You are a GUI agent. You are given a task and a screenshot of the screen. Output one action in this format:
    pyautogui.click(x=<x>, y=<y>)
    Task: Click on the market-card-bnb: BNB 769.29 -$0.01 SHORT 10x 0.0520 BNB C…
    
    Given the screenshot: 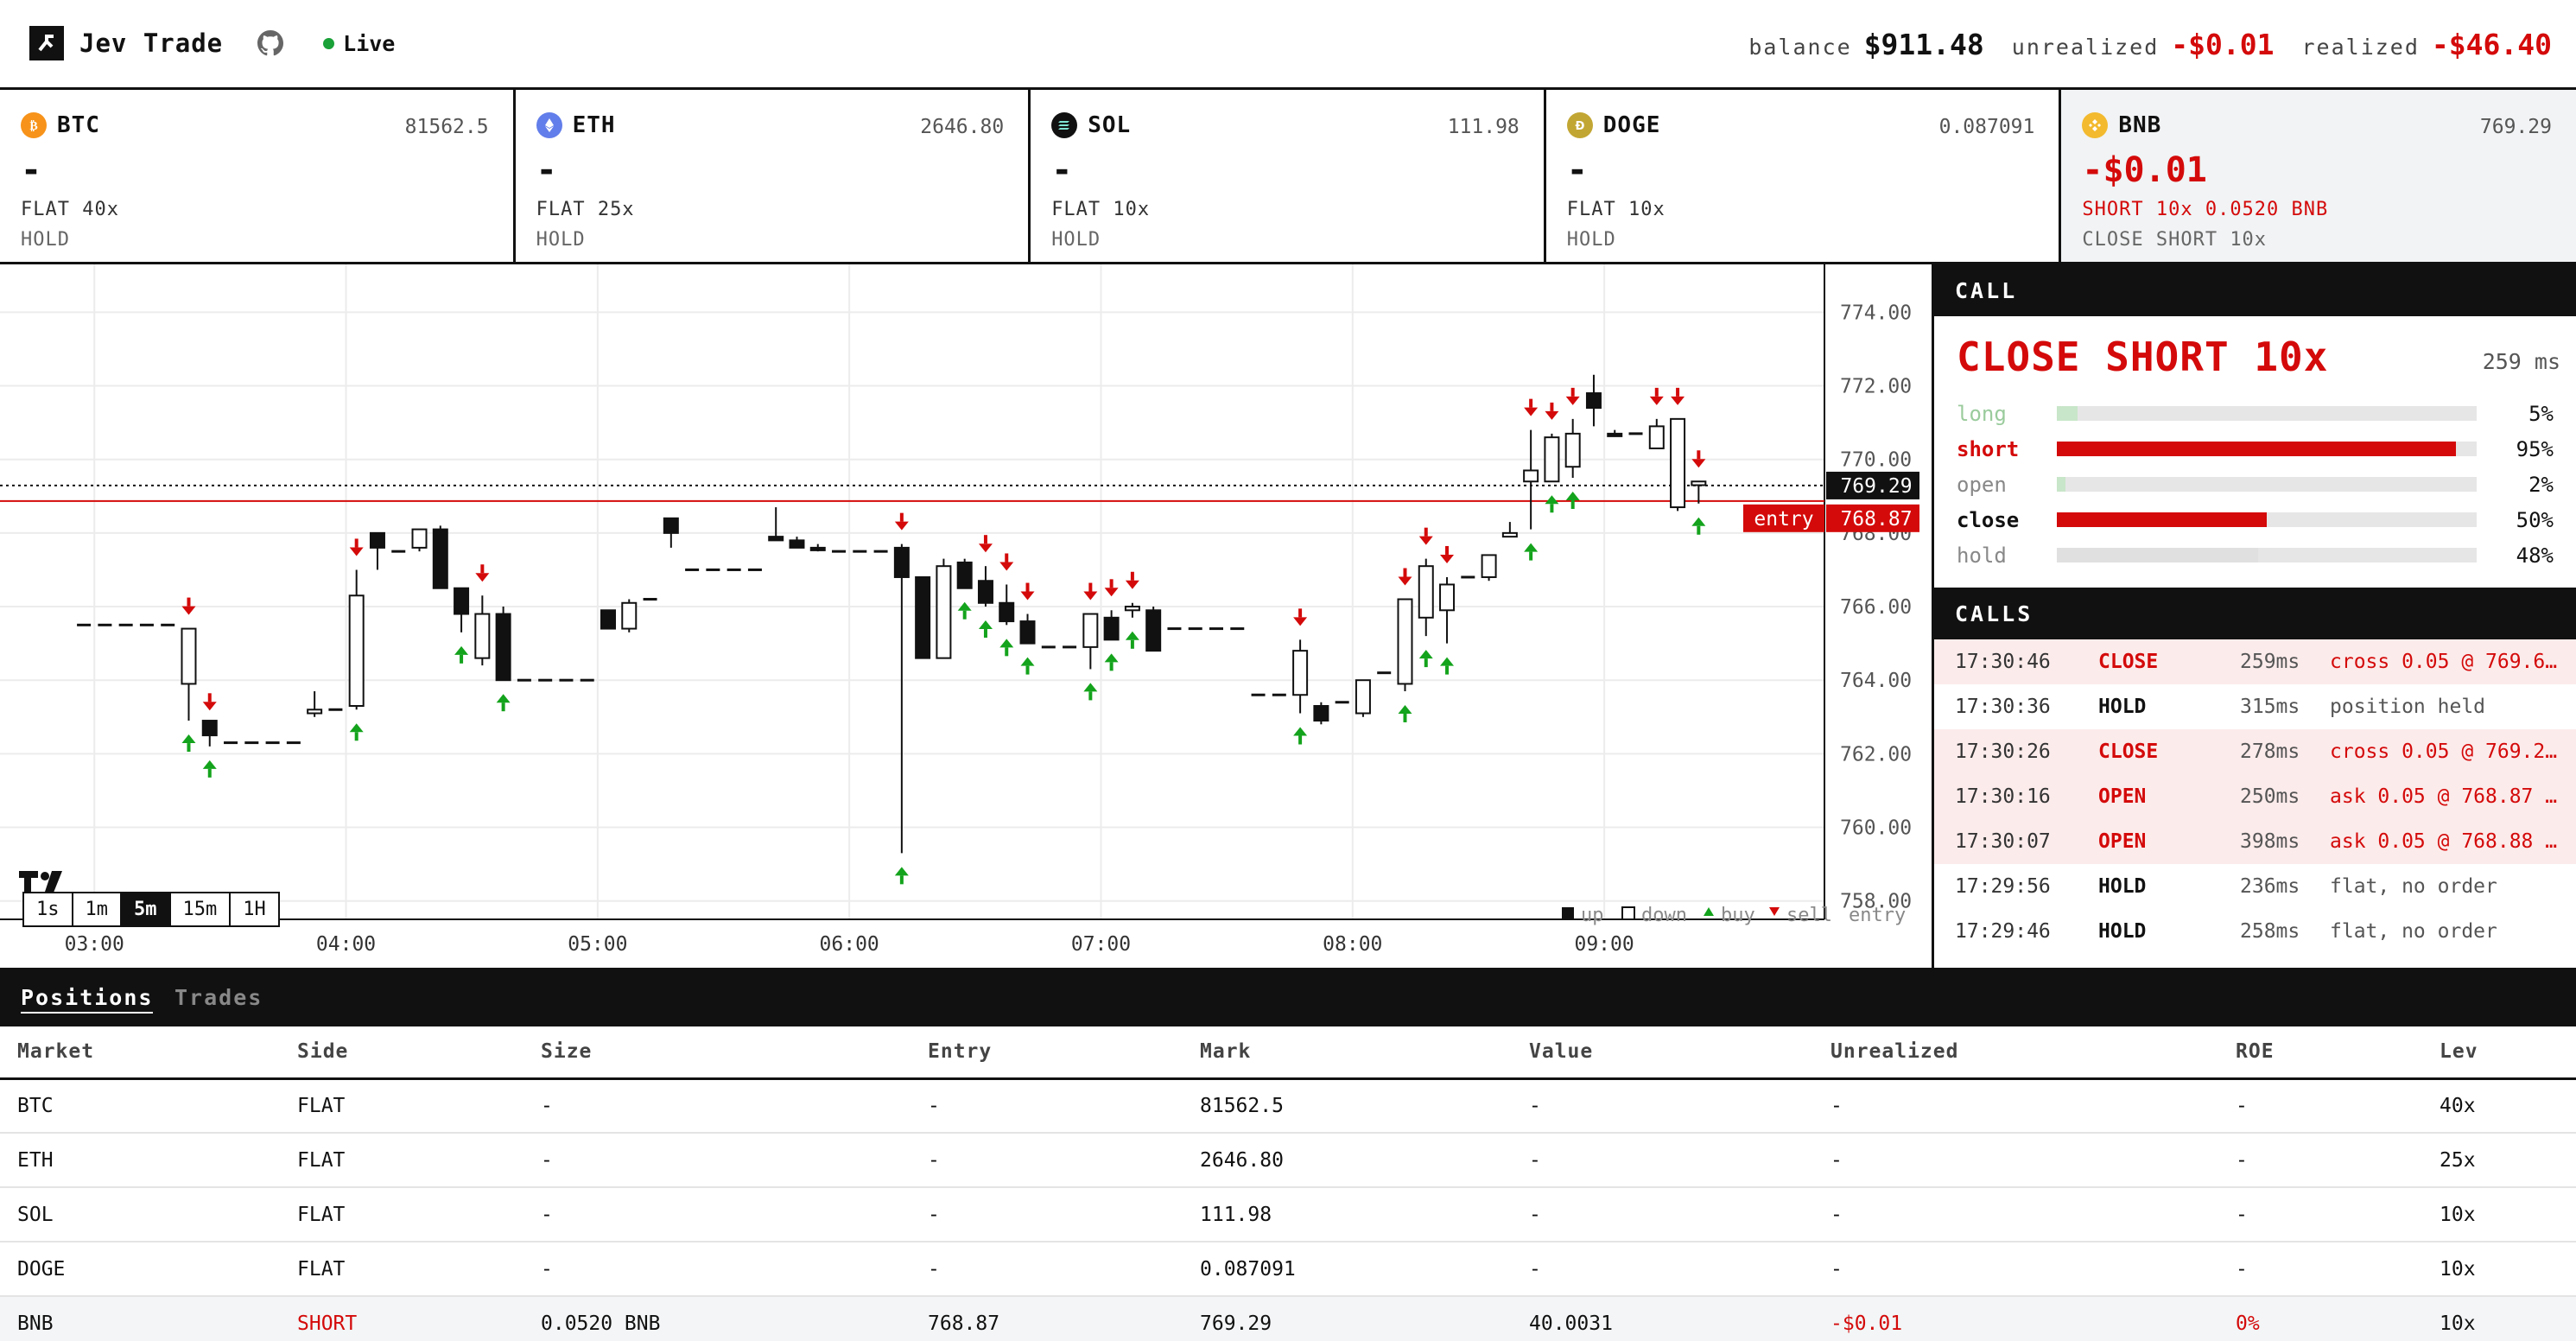 What is the action you would take?
    pyautogui.click(x=2318, y=176)
    